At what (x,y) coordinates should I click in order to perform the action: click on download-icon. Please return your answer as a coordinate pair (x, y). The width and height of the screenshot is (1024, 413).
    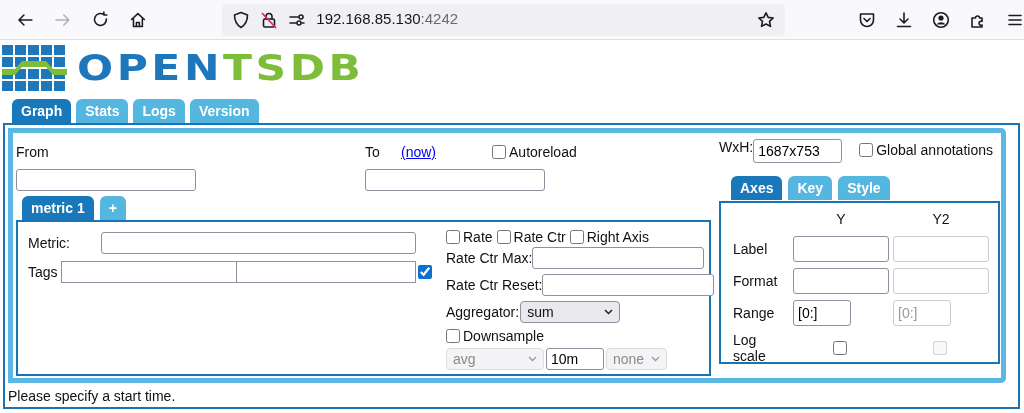
    Looking at the image, I should click on (904, 19).